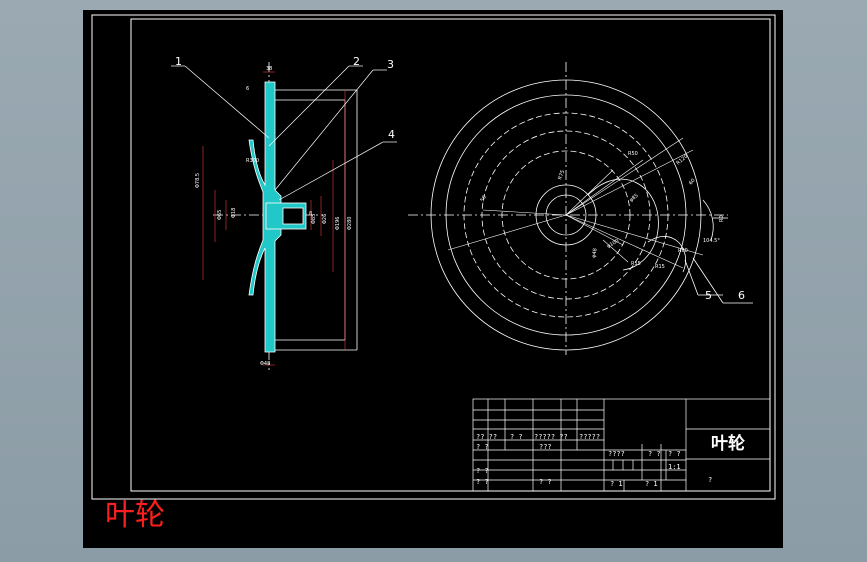 This screenshot has height=562, width=867. I want to click on callout-6: 6, so click(741, 295).